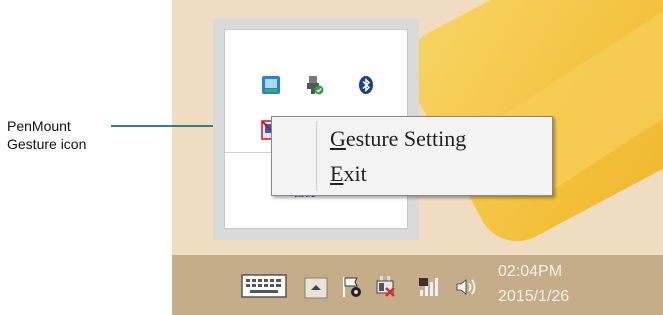 This screenshot has width=663, height=315. What do you see at coordinates (386, 287) in the screenshot?
I see `power-icon` at bounding box center [386, 287].